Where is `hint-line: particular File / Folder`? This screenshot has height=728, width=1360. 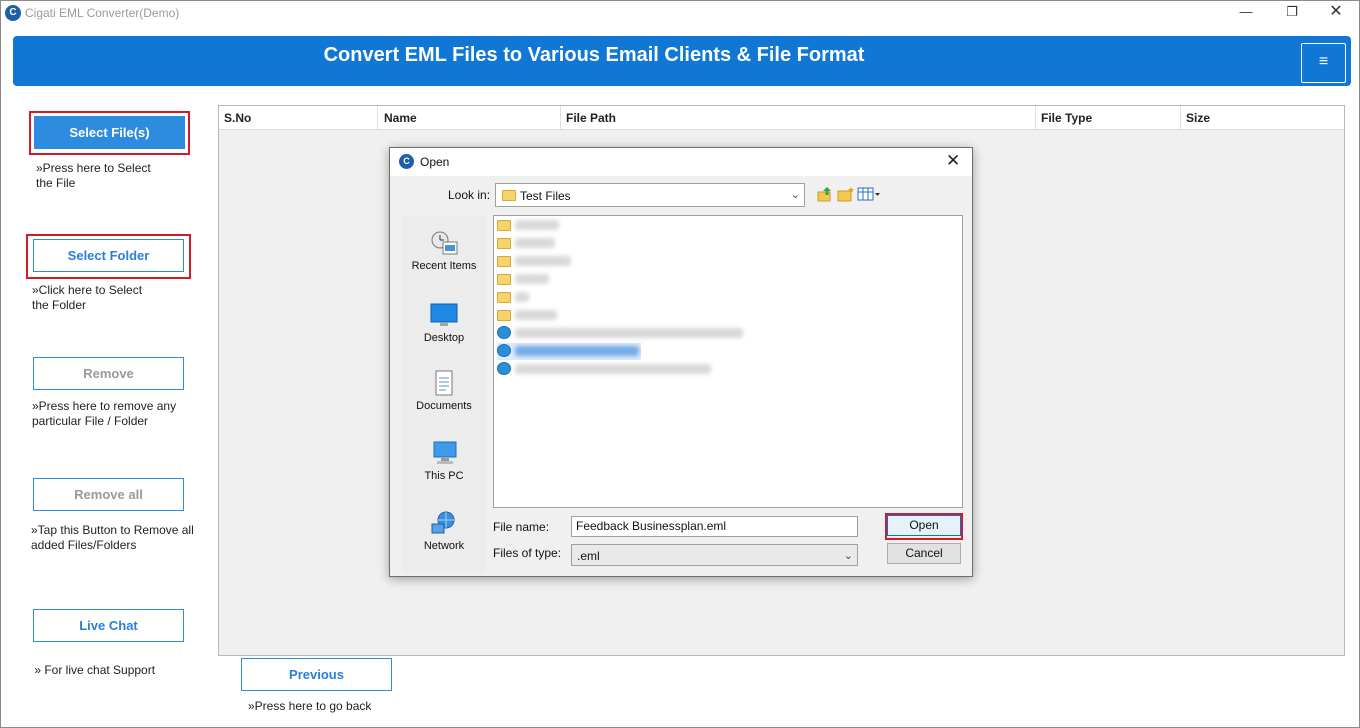 hint-line: particular File / Folder is located at coordinates (90, 421).